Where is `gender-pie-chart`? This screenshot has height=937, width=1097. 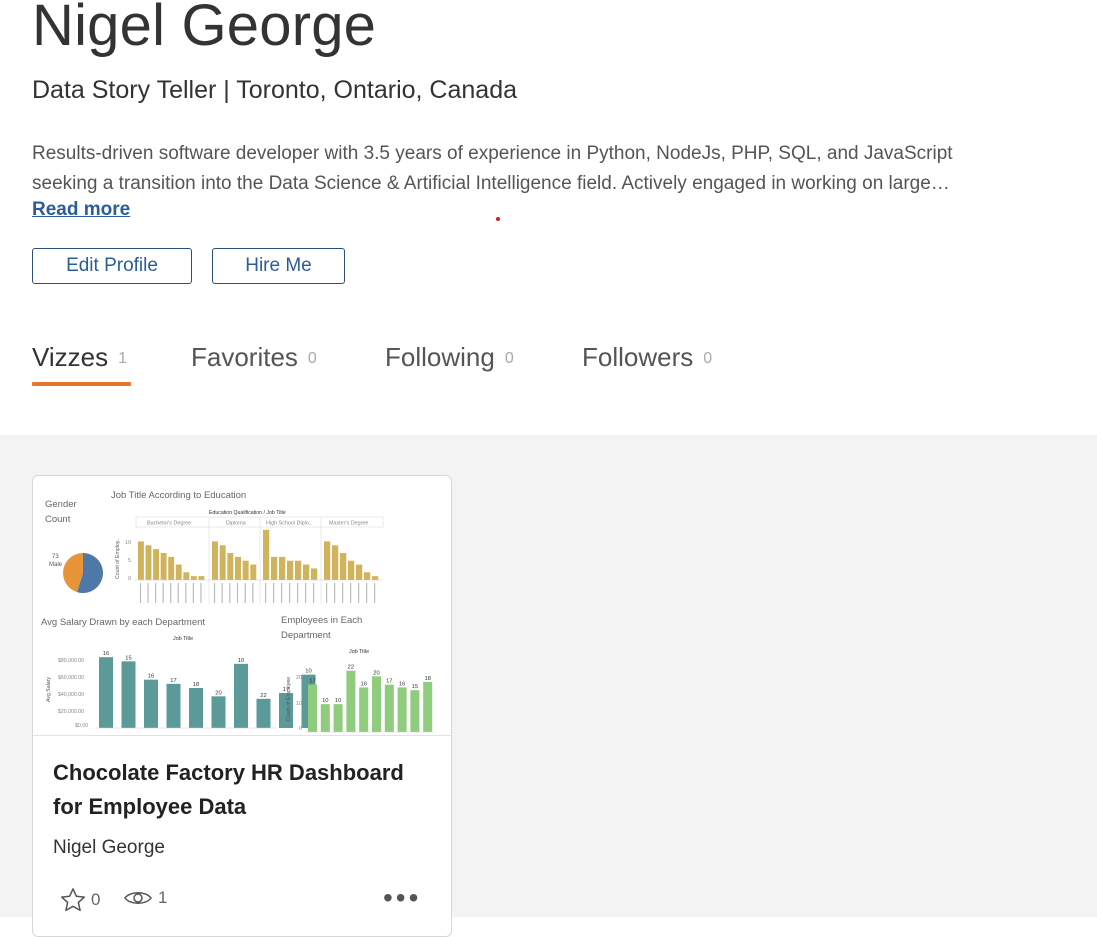 gender-pie-chart is located at coordinates (83, 573).